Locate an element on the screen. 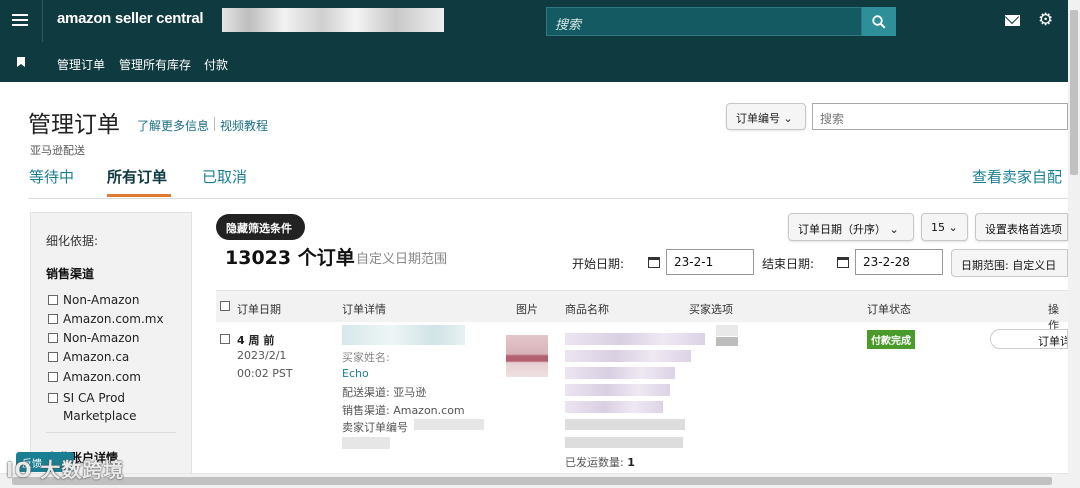 This screenshot has height=488, width=1080. relative-order-date: 4 周 前 is located at coordinates (256, 340).